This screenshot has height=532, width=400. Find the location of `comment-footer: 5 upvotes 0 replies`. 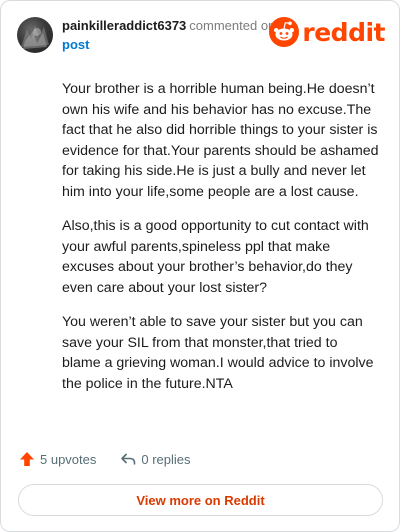

comment-footer: 5 upvotes 0 replies is located at coordinates (105, 459).